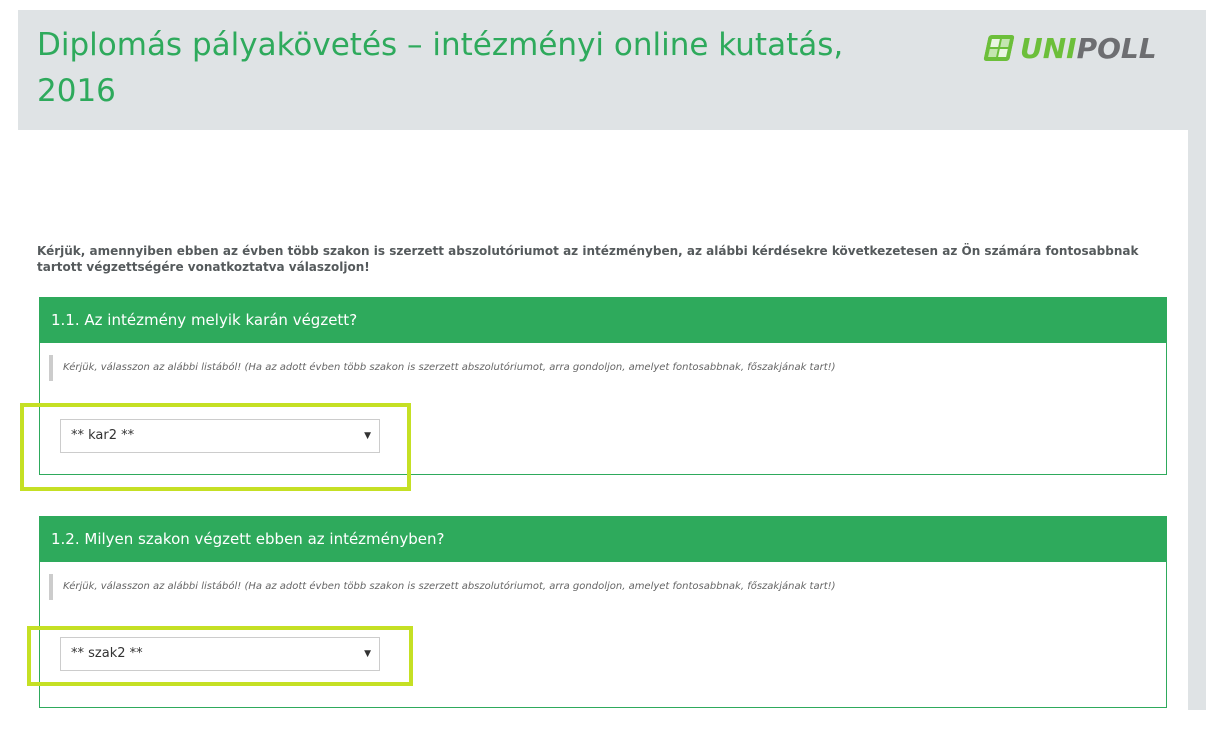 This screenshot has height=730, width=1222. What do you see at coordinates (220, 436) in the screenshot?
I see `faculty-select: ** kar2 ** ▼` at bounding box center [220, 436].